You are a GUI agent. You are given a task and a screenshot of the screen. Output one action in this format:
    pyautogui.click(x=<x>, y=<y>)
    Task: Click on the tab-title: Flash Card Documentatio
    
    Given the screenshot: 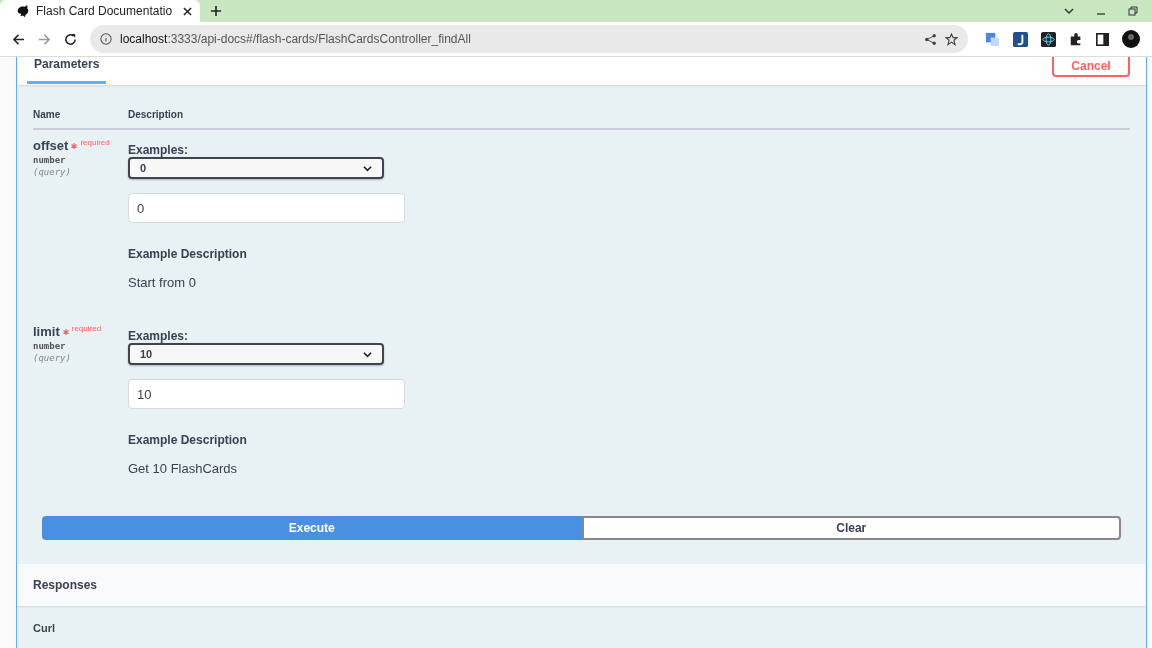 What is the action you would take?
    pyautogui.click(x=105, y=11)
    